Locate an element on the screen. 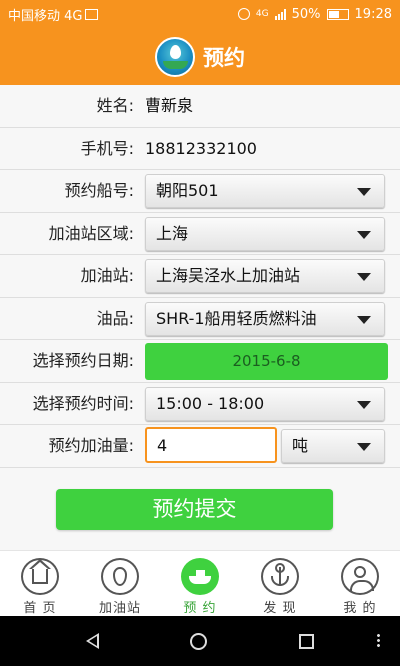 Image resolution: width=400 pixels, height=666 pixels. clock: 19:28 is located at coordinates (373, 14).